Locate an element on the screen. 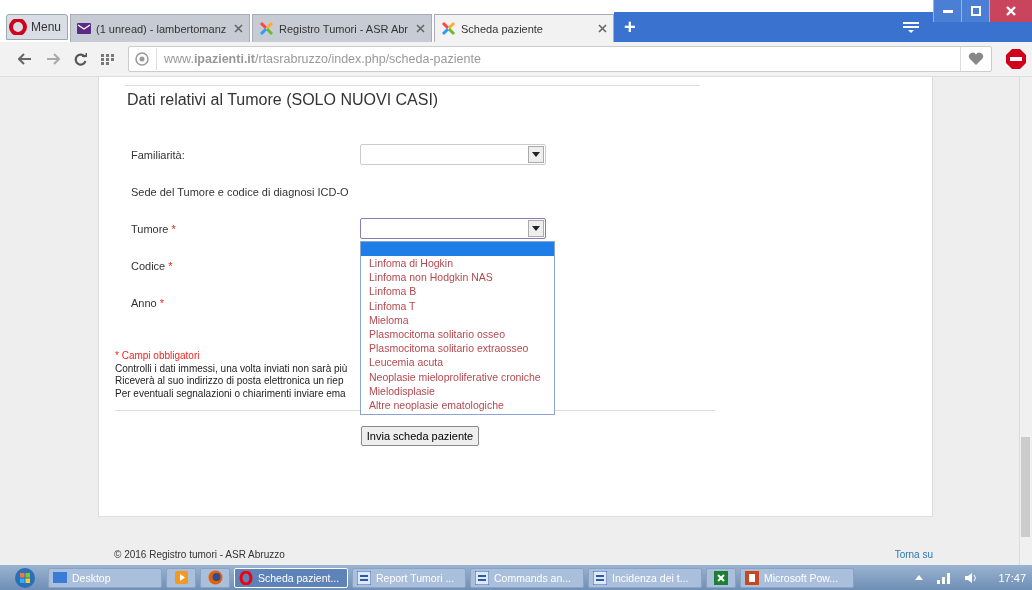  note-text: Per eventuali segnalazioni o chiarimenti inviare ema is located at coordinates (230, 393).